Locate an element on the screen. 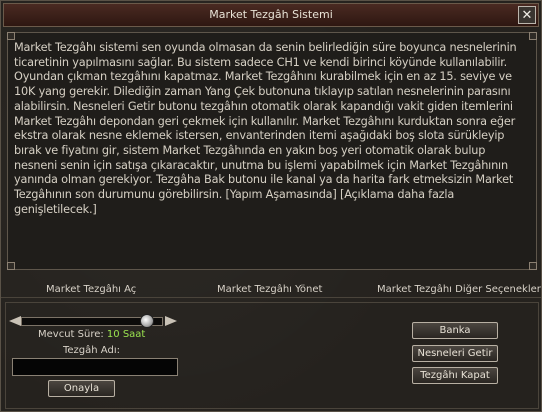 Image resolution: width=542 pixels, height=412 pixels. divider is located at coordinates (271, 297).